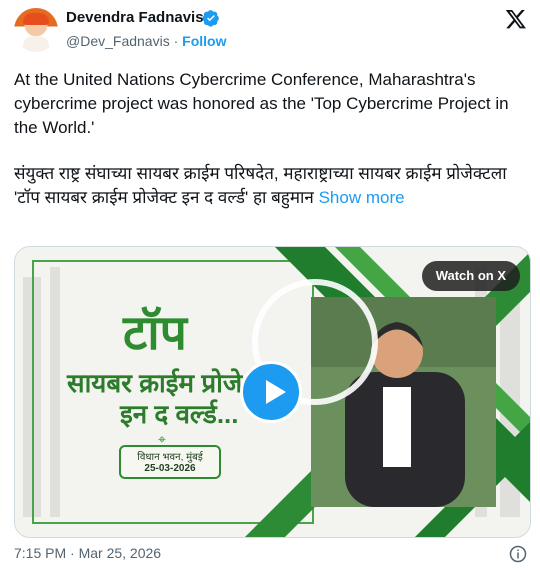 The height and width of the screenshot is (570, 540). Describe the element at coordinates (516, 19) in the screenshot. I see `x-logo-icon` at that location.